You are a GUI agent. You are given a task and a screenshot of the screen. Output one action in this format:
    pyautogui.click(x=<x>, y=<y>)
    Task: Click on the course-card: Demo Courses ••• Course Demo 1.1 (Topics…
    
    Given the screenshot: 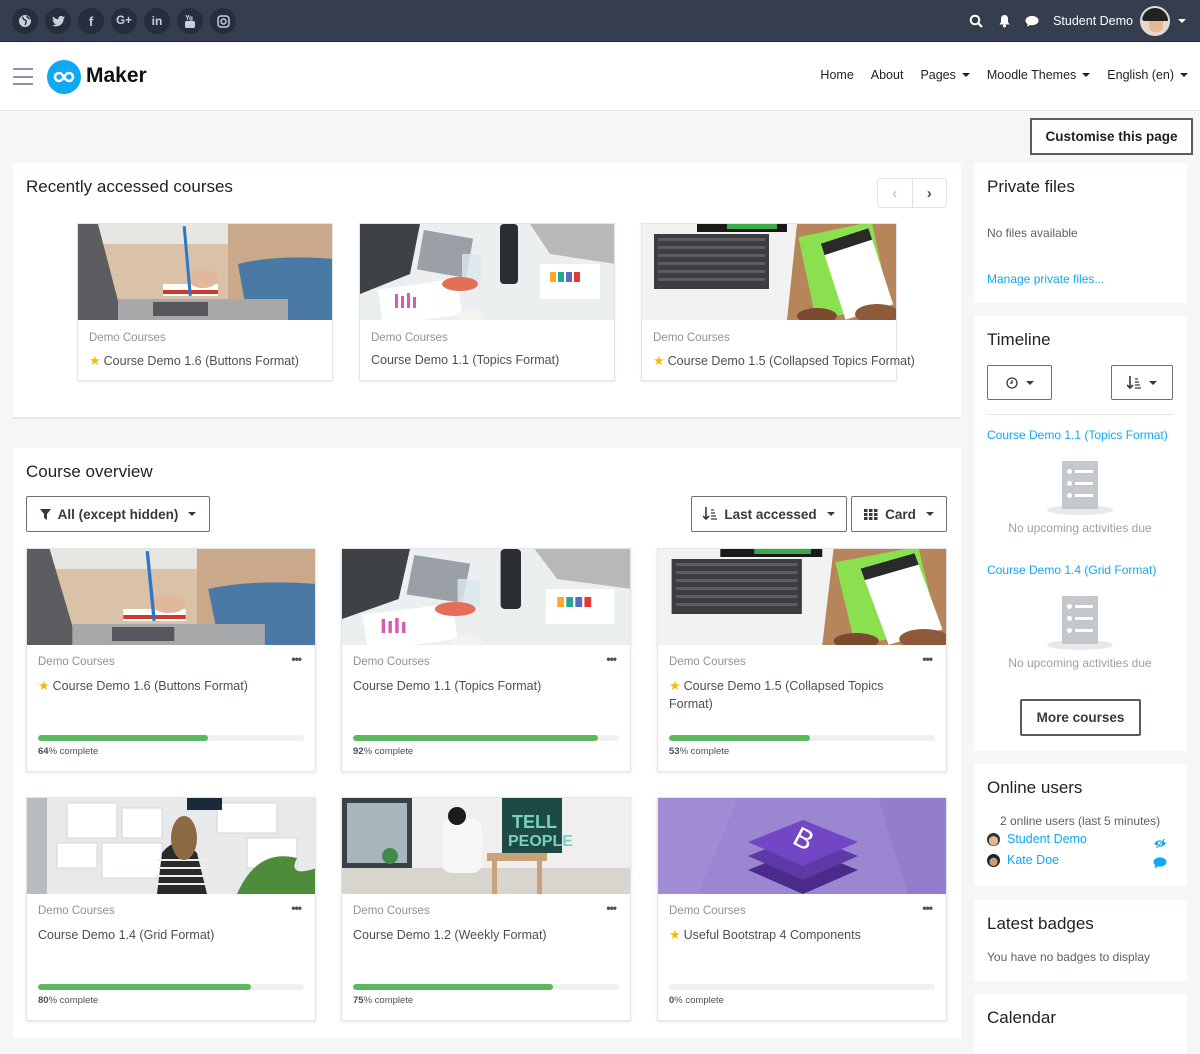 What is the action you would take?
    pyautogui.click(x=486, y=660)
    